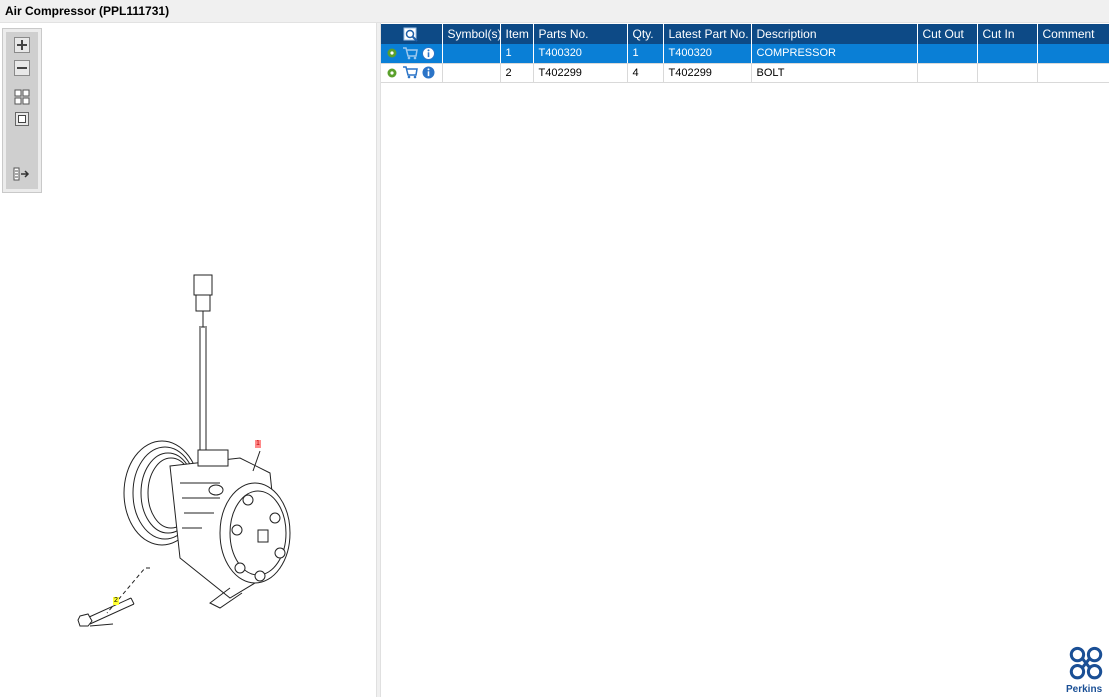 The image size is (1109, 697). I want to click on panel-toggle-icon, so click(22, 174).